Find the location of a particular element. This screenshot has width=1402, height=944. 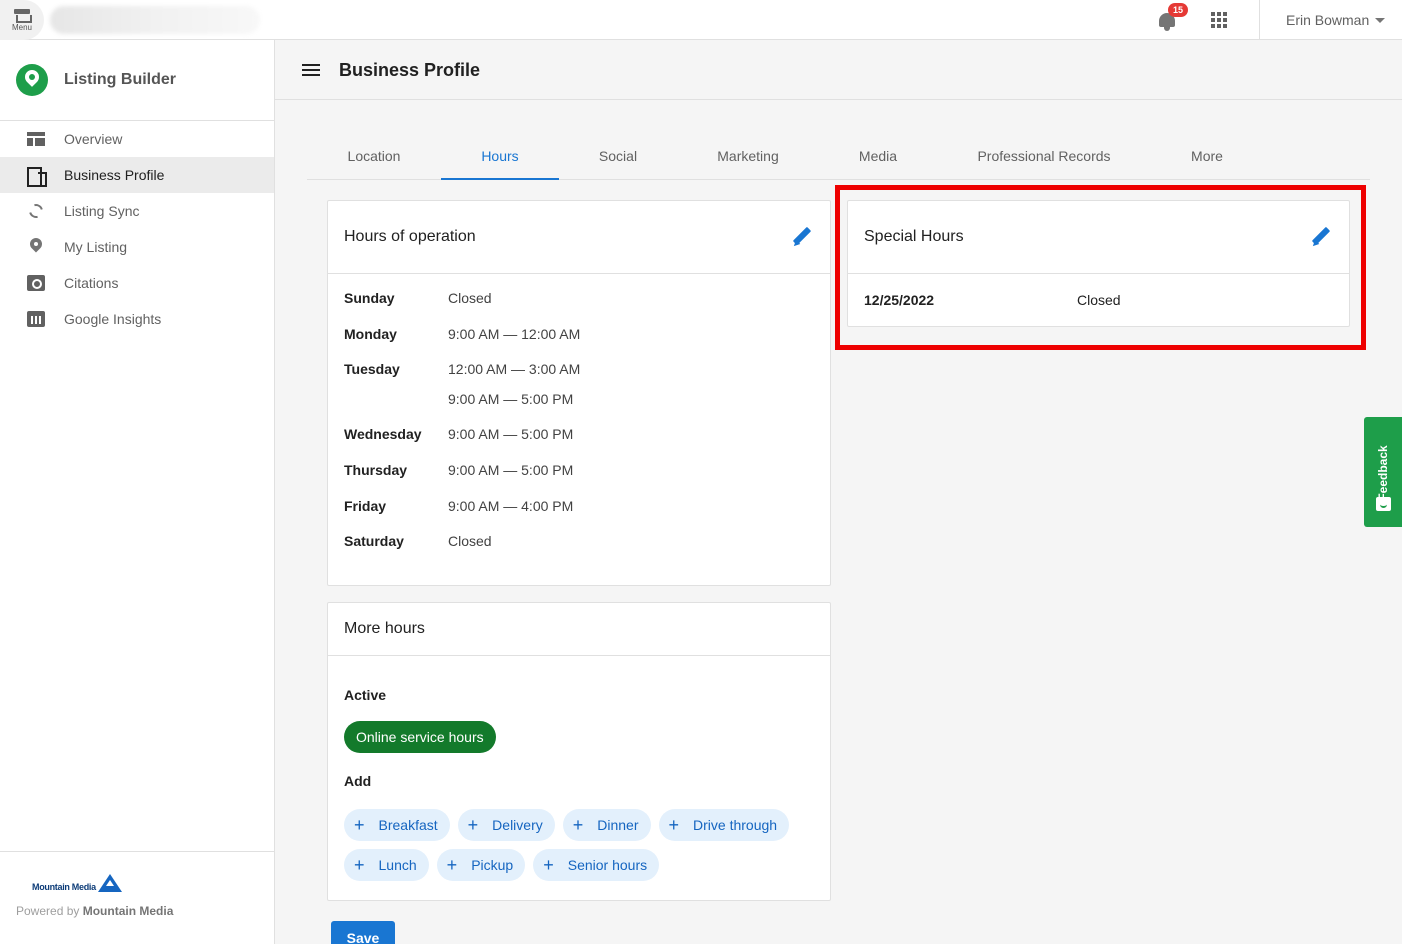

add-chip-breakfast: + Breakfast is located at coordinates (397, 825).